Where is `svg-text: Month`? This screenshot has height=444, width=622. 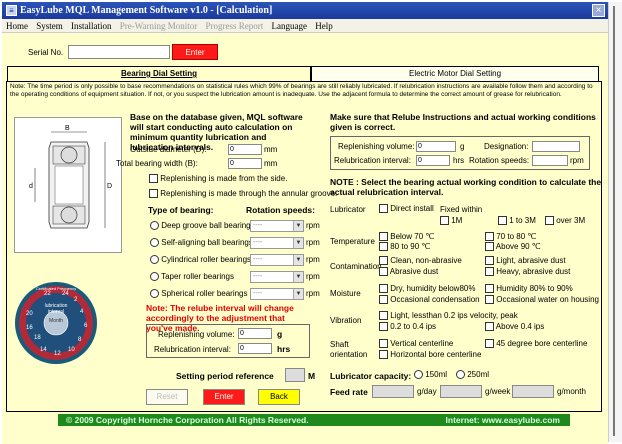
svg-text: Month is located at coordinates (56, 321).